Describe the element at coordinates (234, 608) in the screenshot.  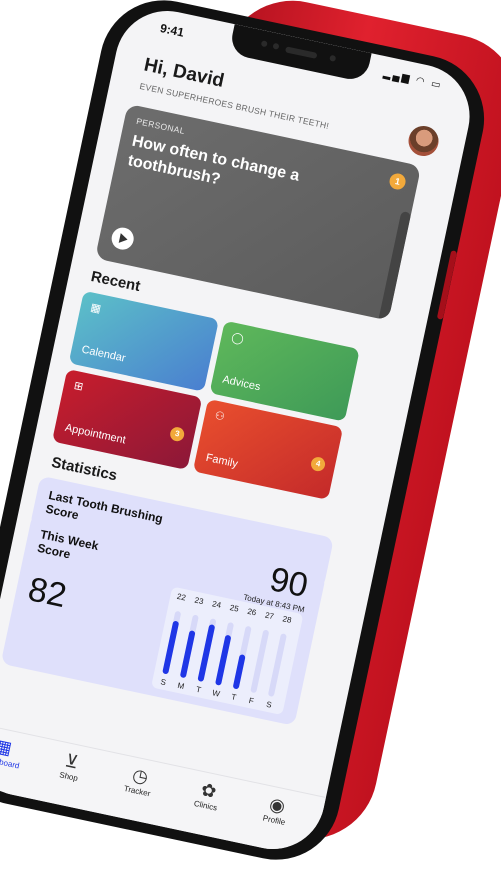
I see `week-day-date: 25` at that location.